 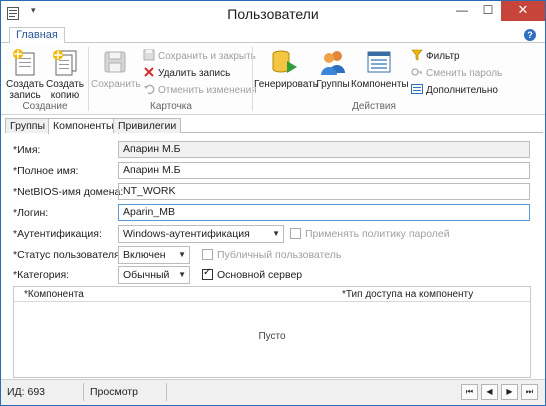 I want to click on mode-indicator: Просмотр, so click(x=114, y=392).